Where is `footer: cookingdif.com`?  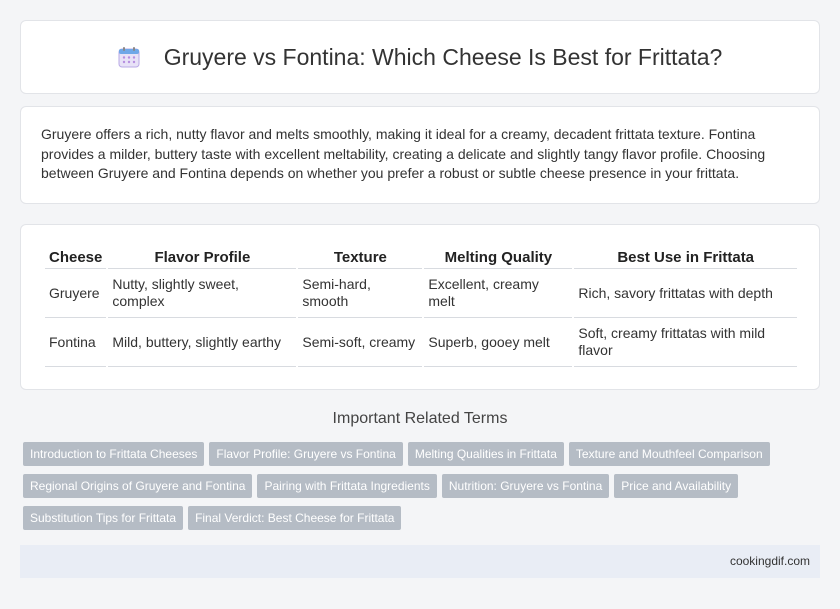 footer: cookingdif.com is located at coordinates (420, 561).